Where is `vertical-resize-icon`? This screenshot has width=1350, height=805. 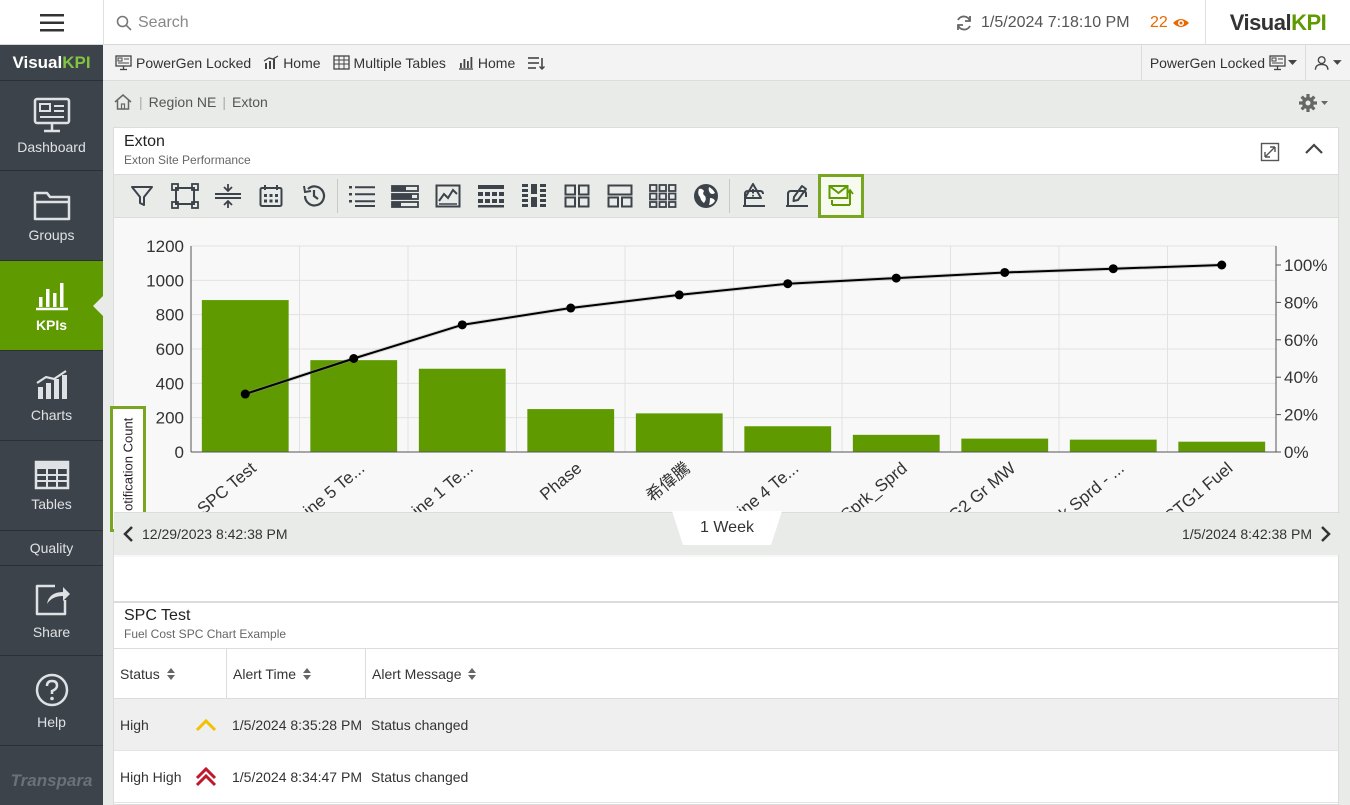
vertical-resize-icon is located at coordinates (227, 196).